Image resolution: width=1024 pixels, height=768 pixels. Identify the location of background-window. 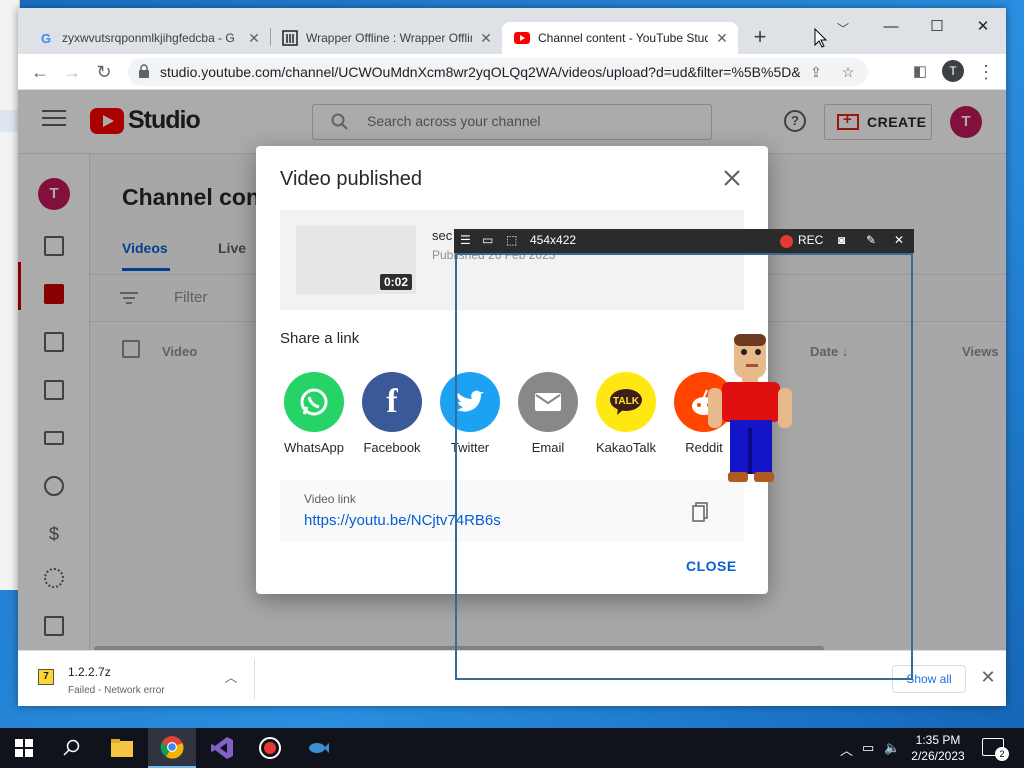
(10, 295).